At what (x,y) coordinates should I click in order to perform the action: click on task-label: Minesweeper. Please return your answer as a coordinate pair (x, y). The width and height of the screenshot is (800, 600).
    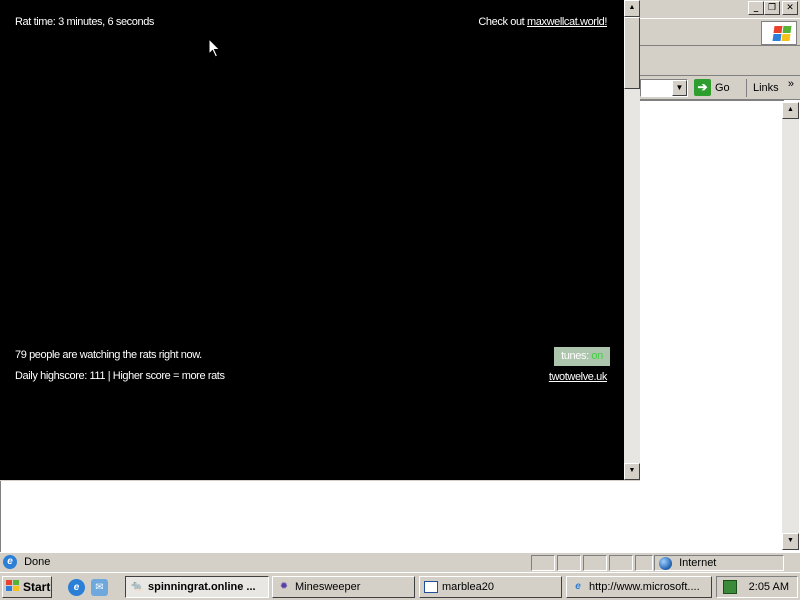
    Looking at the image, I should click on (328, 587).